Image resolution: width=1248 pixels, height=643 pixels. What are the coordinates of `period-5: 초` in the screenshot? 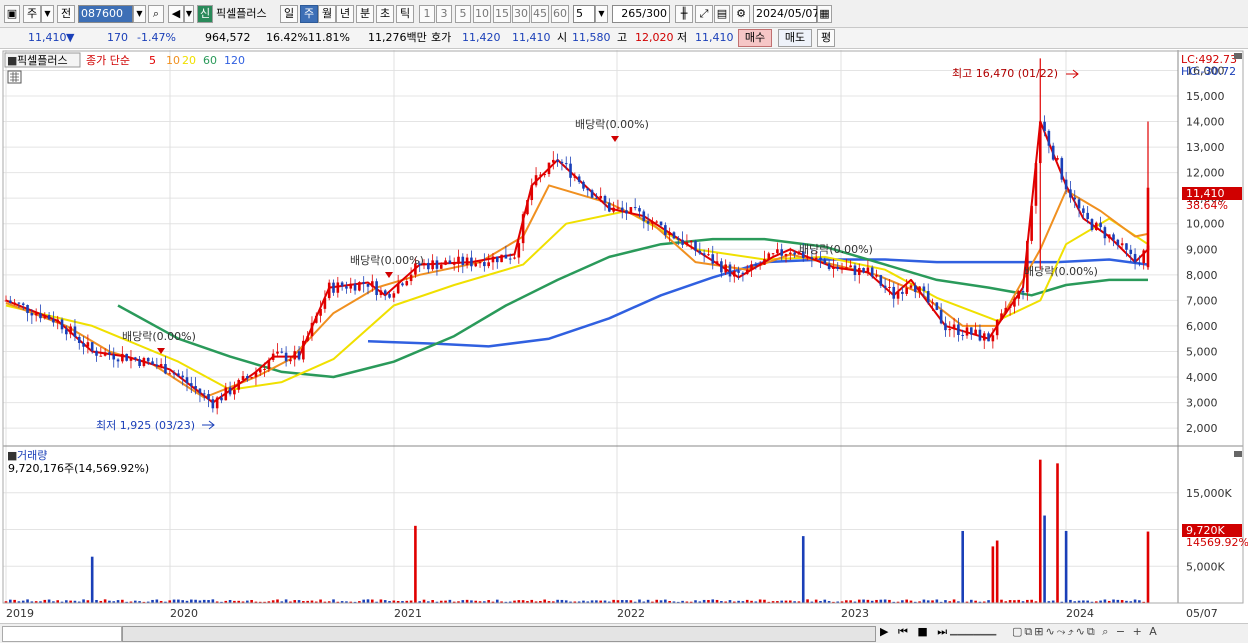 It's located at (385, 14).